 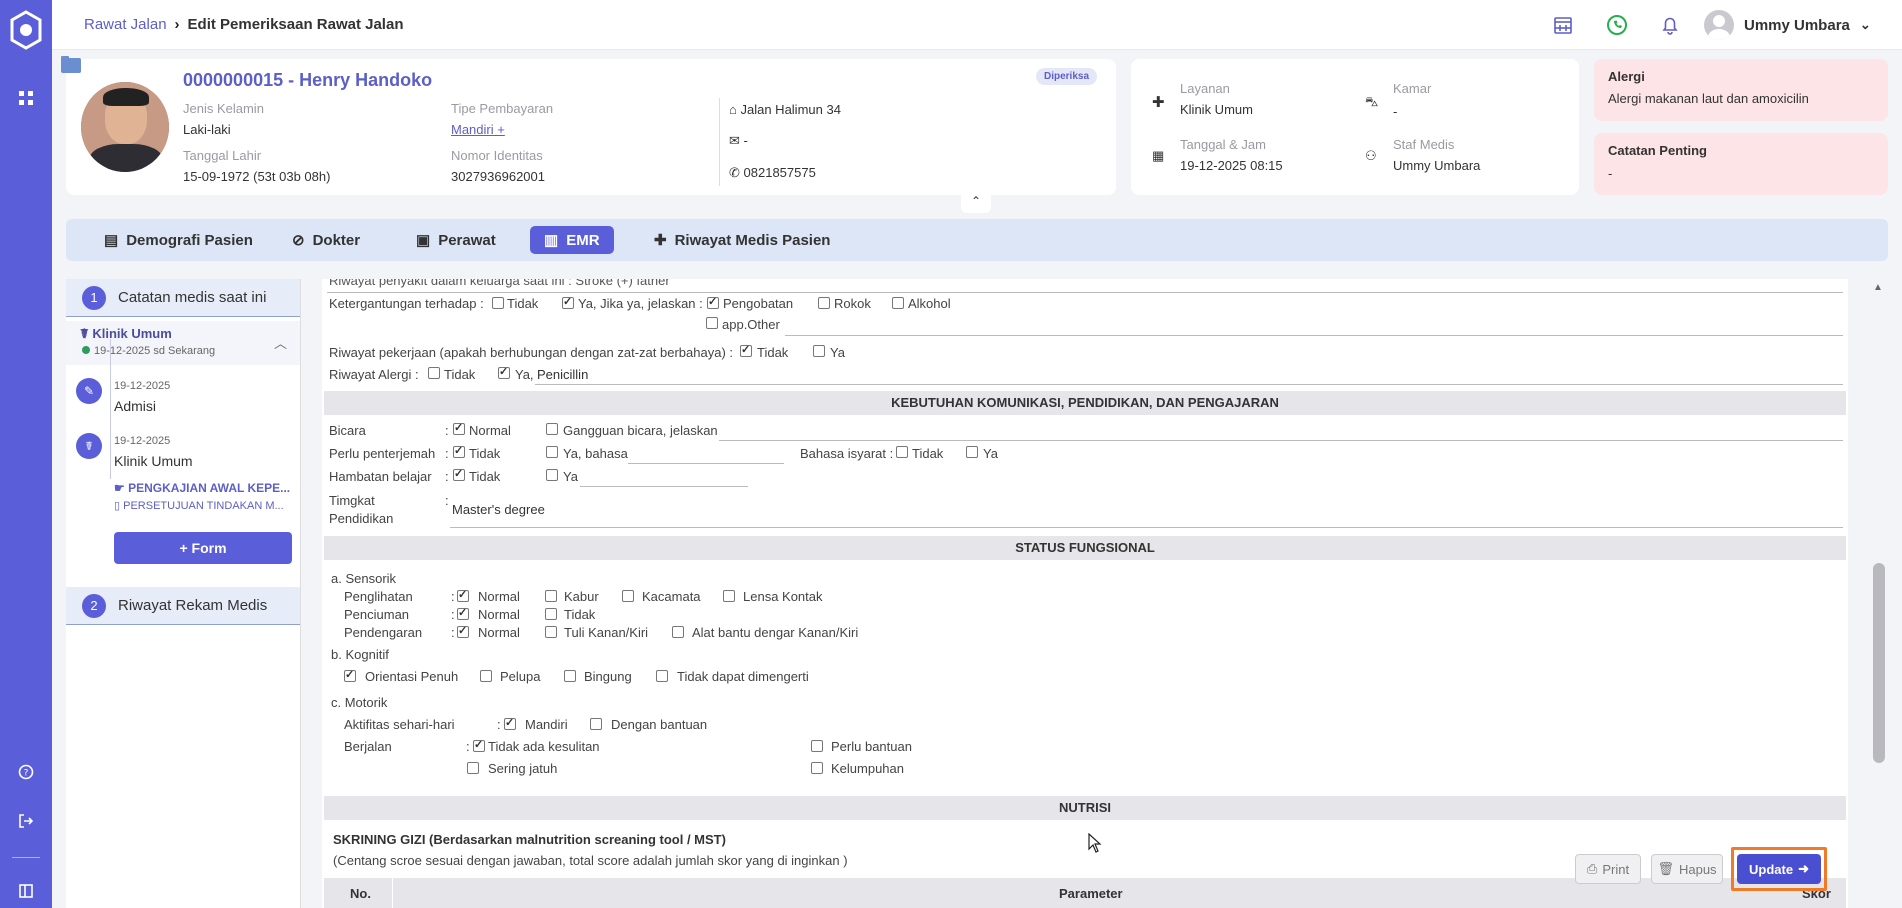 What do you see at coordinates (523, 303) in the screenshot?
I see `option-label: Tidak` at bounding box center [523, 303].